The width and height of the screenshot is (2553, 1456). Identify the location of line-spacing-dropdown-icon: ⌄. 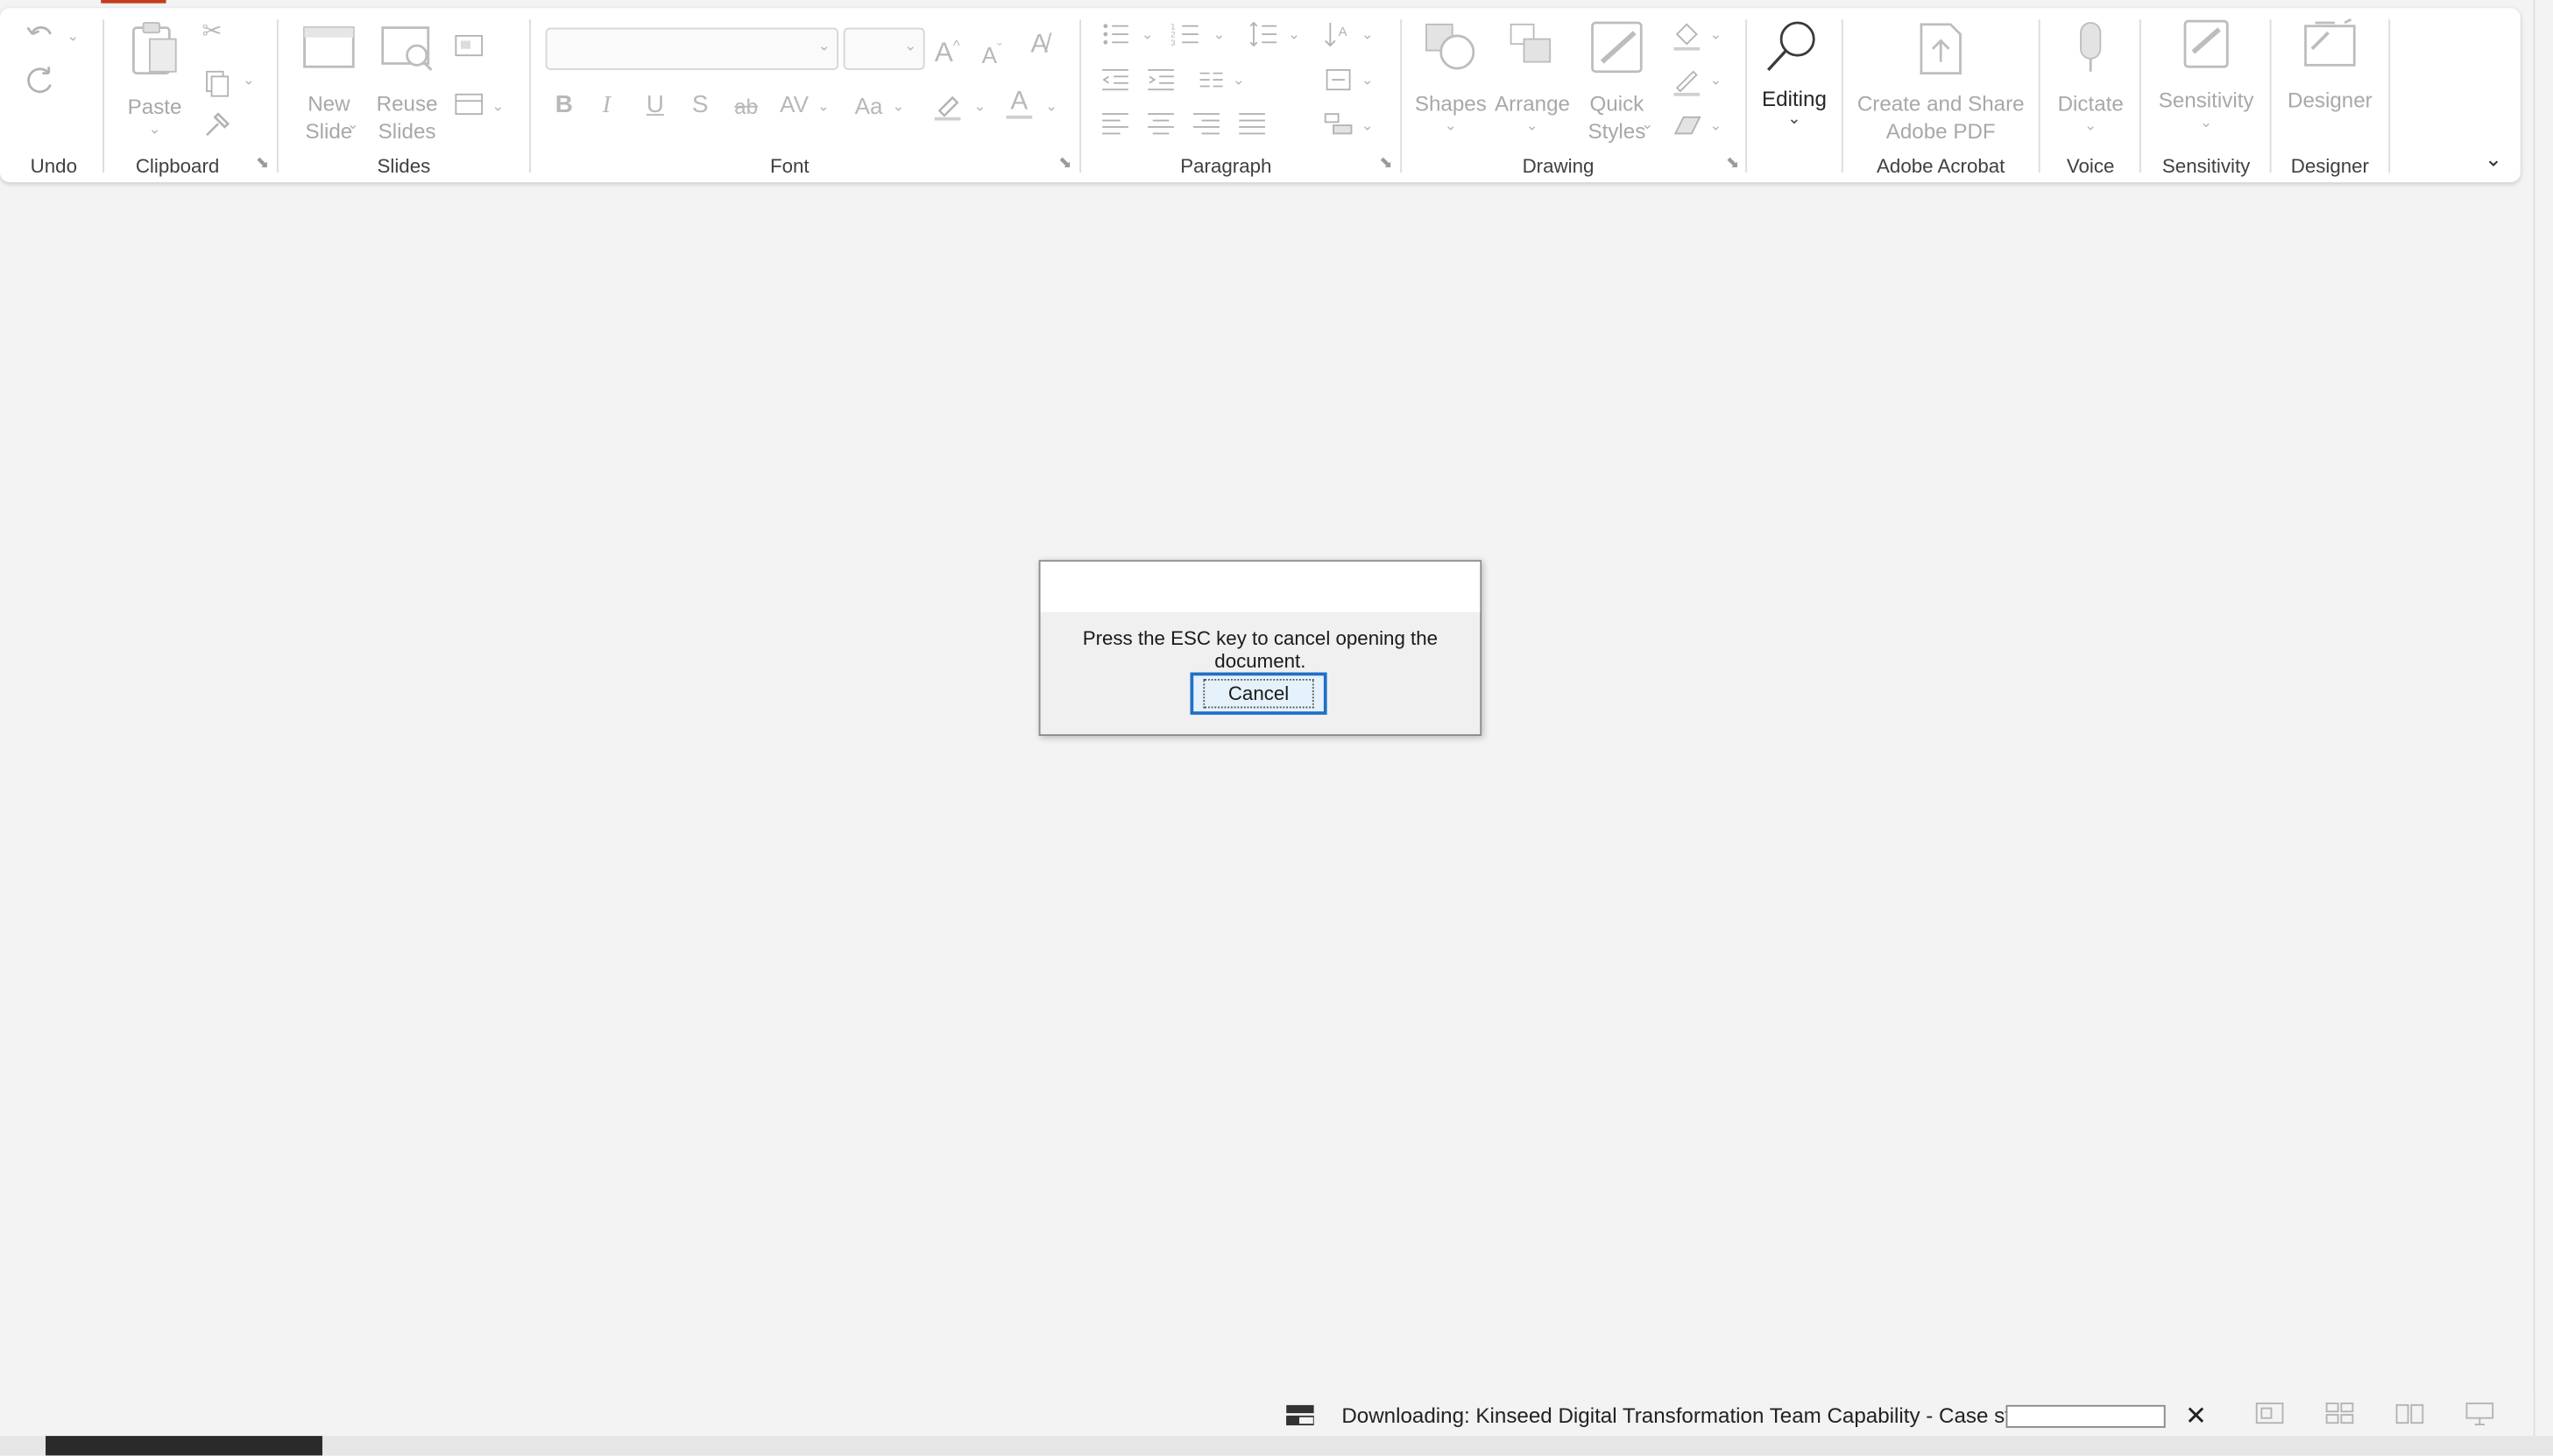
(1294, 35).